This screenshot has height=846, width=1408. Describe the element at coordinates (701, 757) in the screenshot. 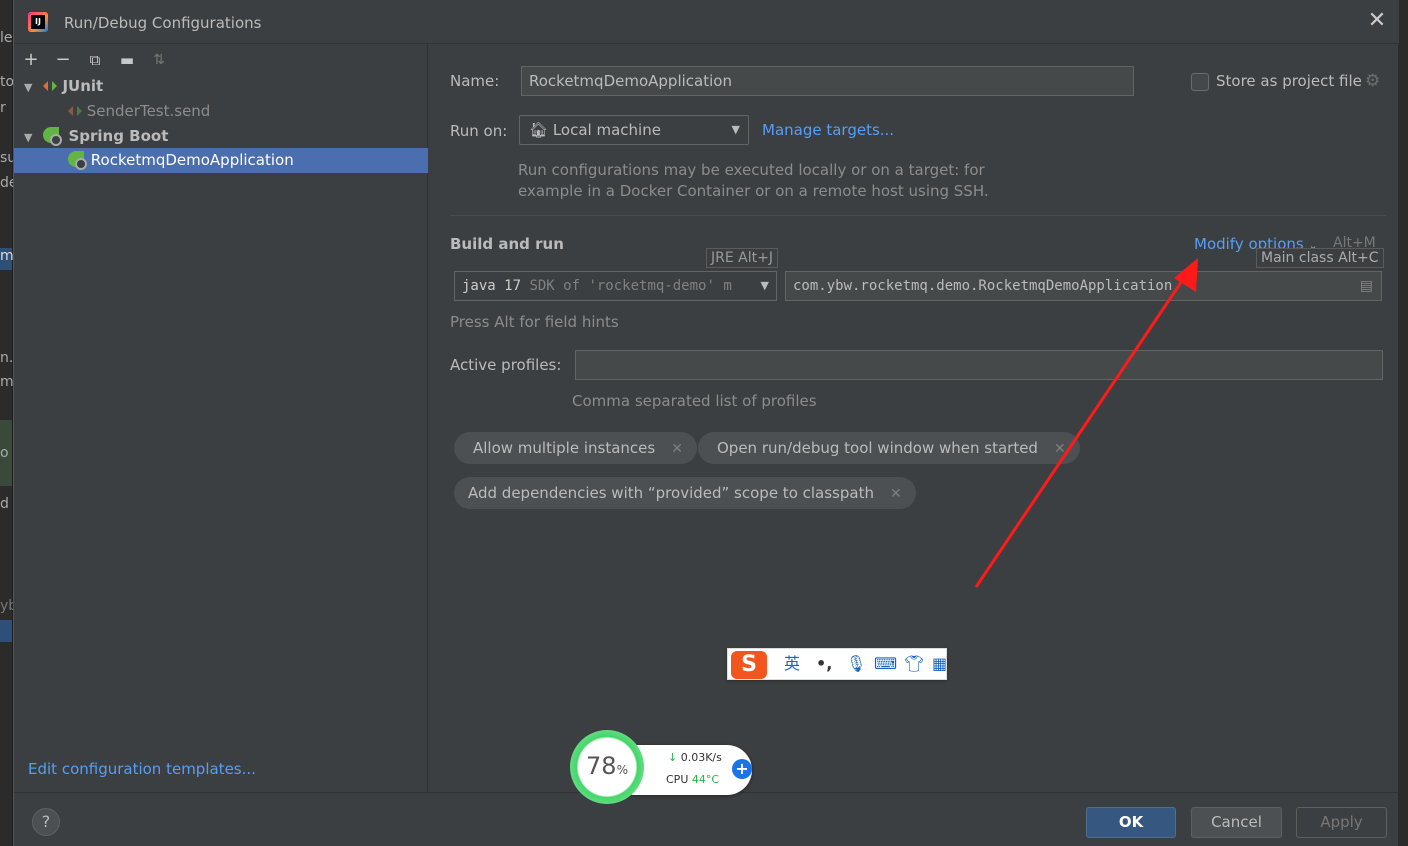

I see `speed-value: 0.03K/s` at that location.